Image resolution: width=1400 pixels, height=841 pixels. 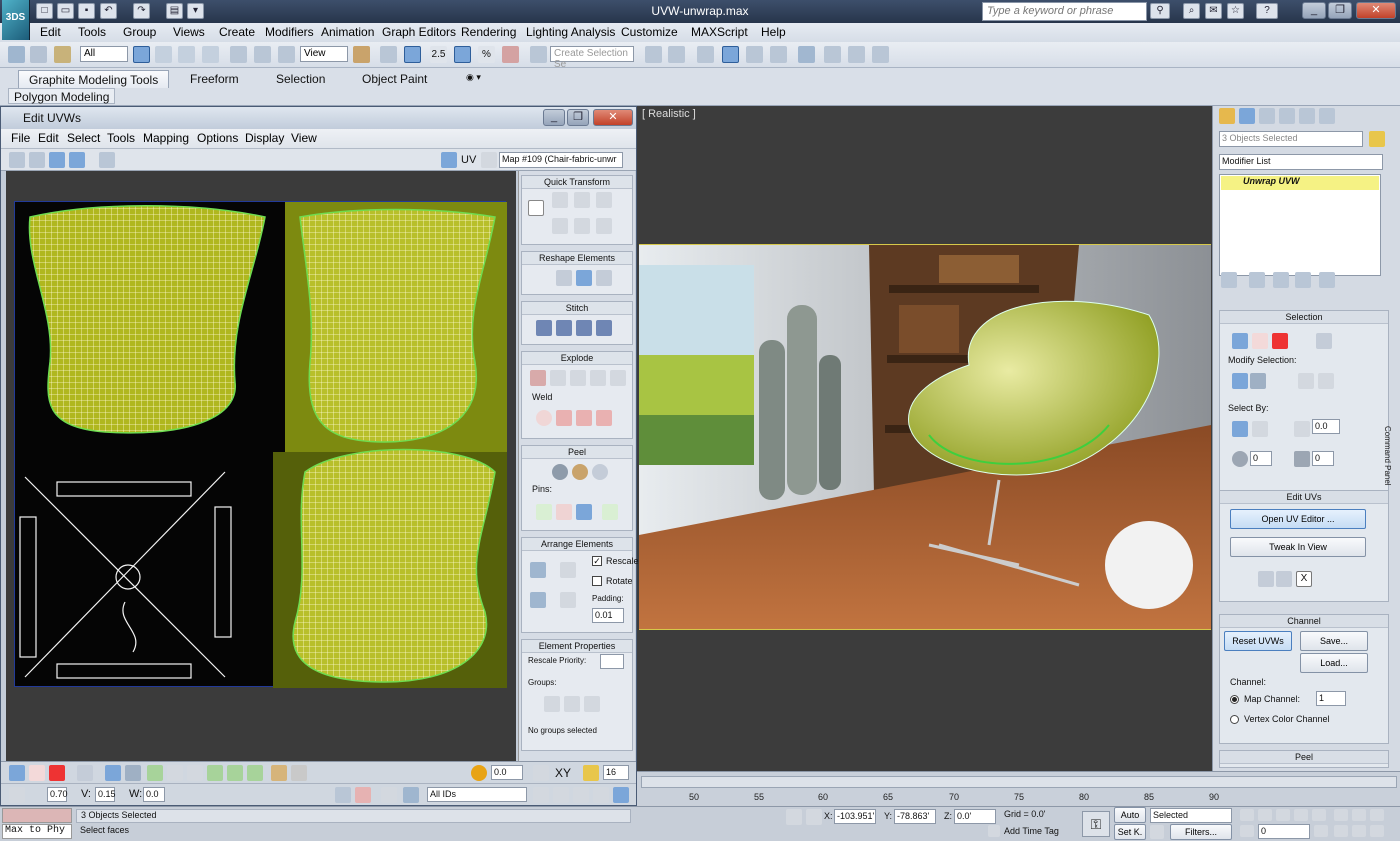 What do you see at coordinates (210, 54) in the screenshot?
I see `window-crossing-icon` at bounding box center [210, 54].